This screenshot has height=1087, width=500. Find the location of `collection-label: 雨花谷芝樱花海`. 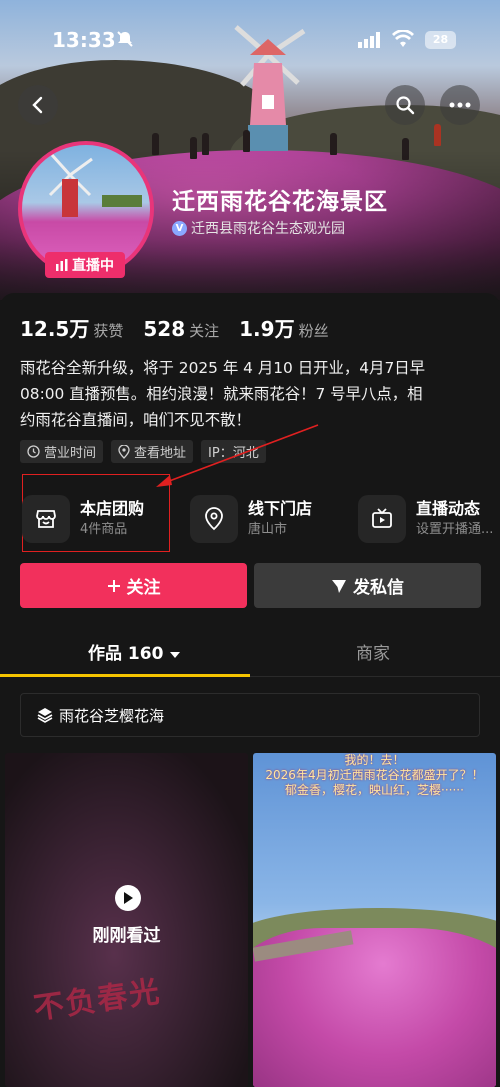

collection-label: 雨花谷芝樱花海 is located at coordinates (112, 715).